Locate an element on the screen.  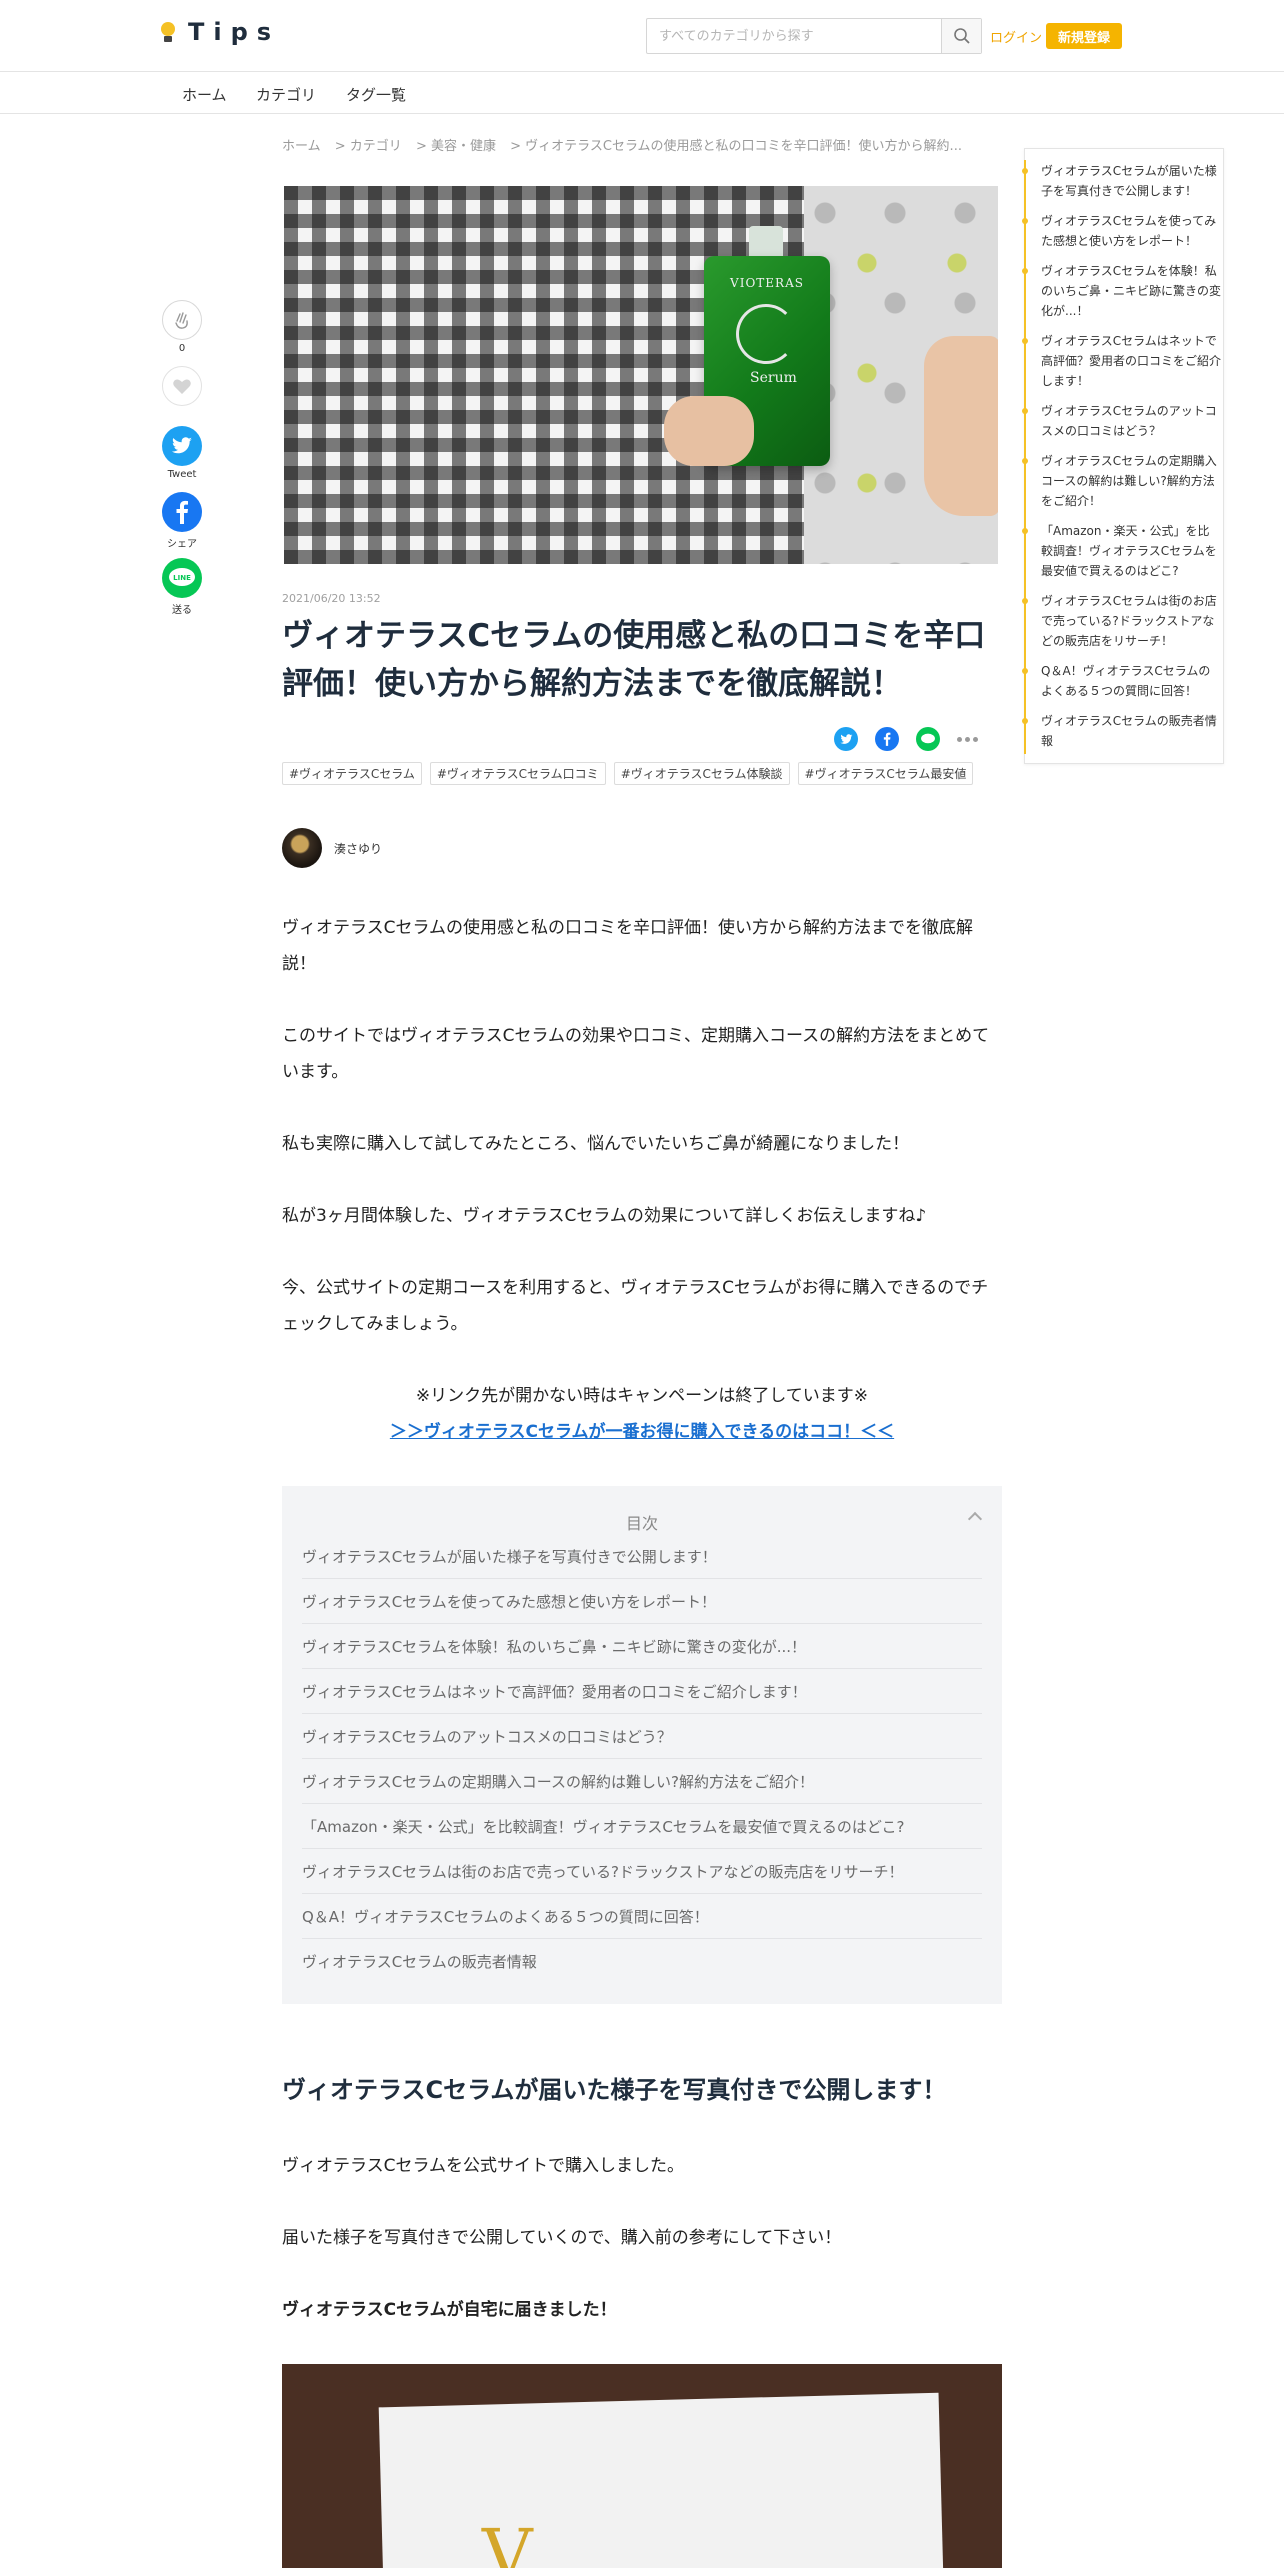
toc-item: ヴィオテラスCセラムが届いた様子を写真付きで公開します！ is located at coordinates (642, 1556).